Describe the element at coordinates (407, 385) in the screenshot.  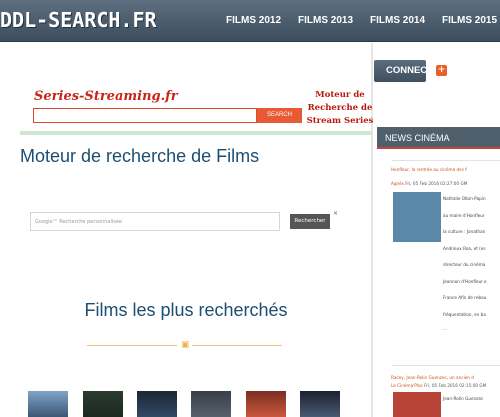
I see `news-author: Le Cinéma'Ploc` at that location.